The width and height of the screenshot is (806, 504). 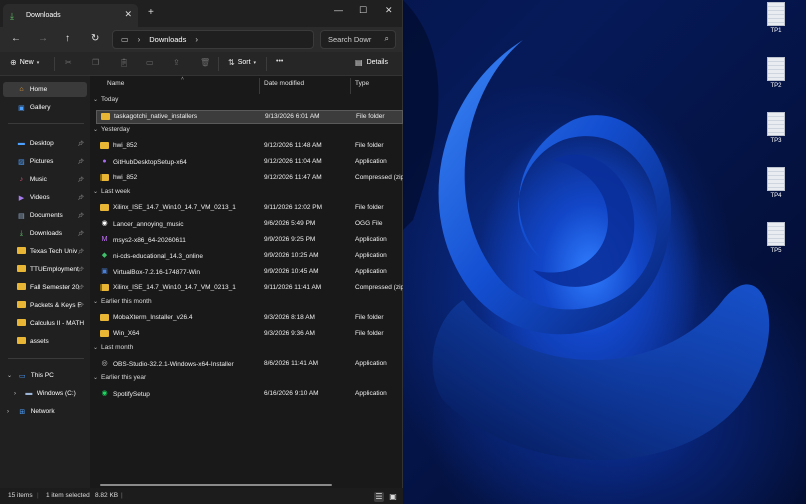 I want to click on group-header: ⌄ Earlier this month, so click(x=122, y=301).